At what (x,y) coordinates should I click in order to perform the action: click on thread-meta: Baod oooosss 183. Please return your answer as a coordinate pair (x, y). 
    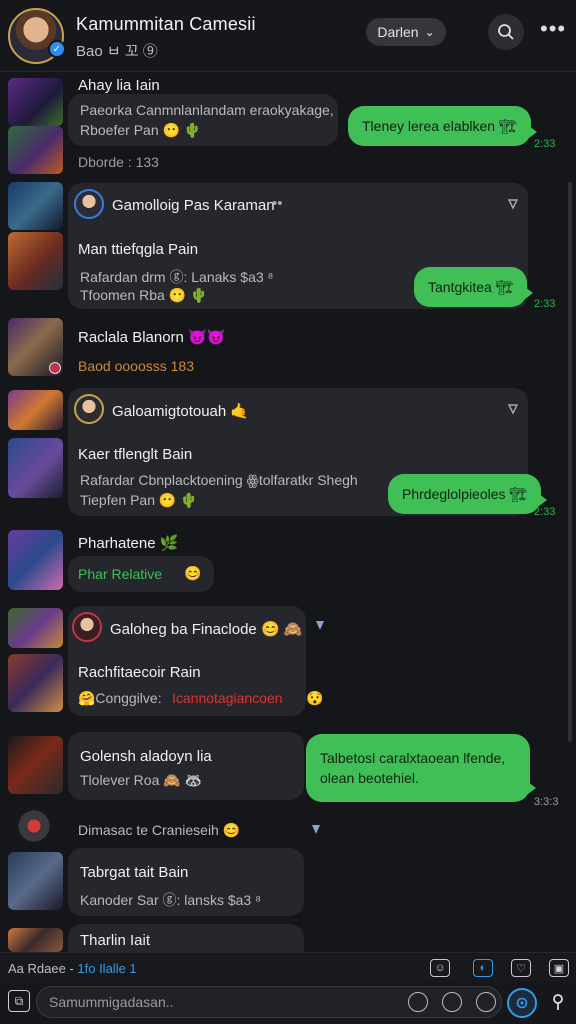
    Looking at the image, I should click on (136, 366).